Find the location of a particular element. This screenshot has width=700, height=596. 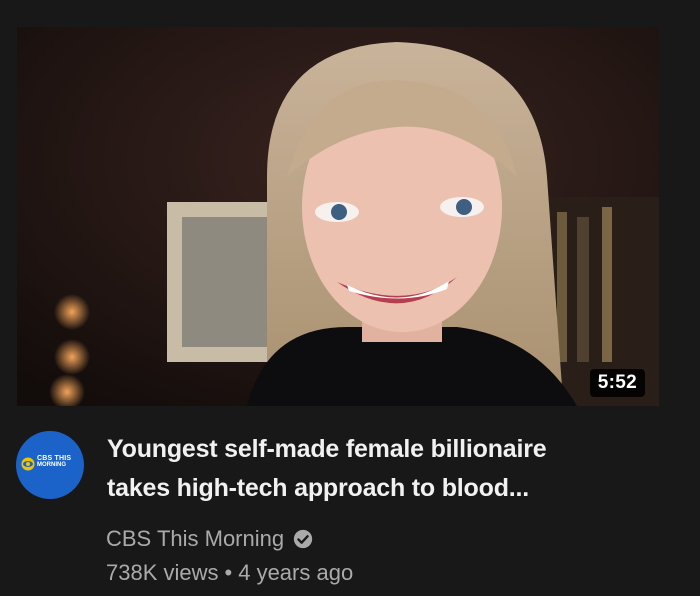

duration-badge: 5:52 is located at coordinates (617, 383).